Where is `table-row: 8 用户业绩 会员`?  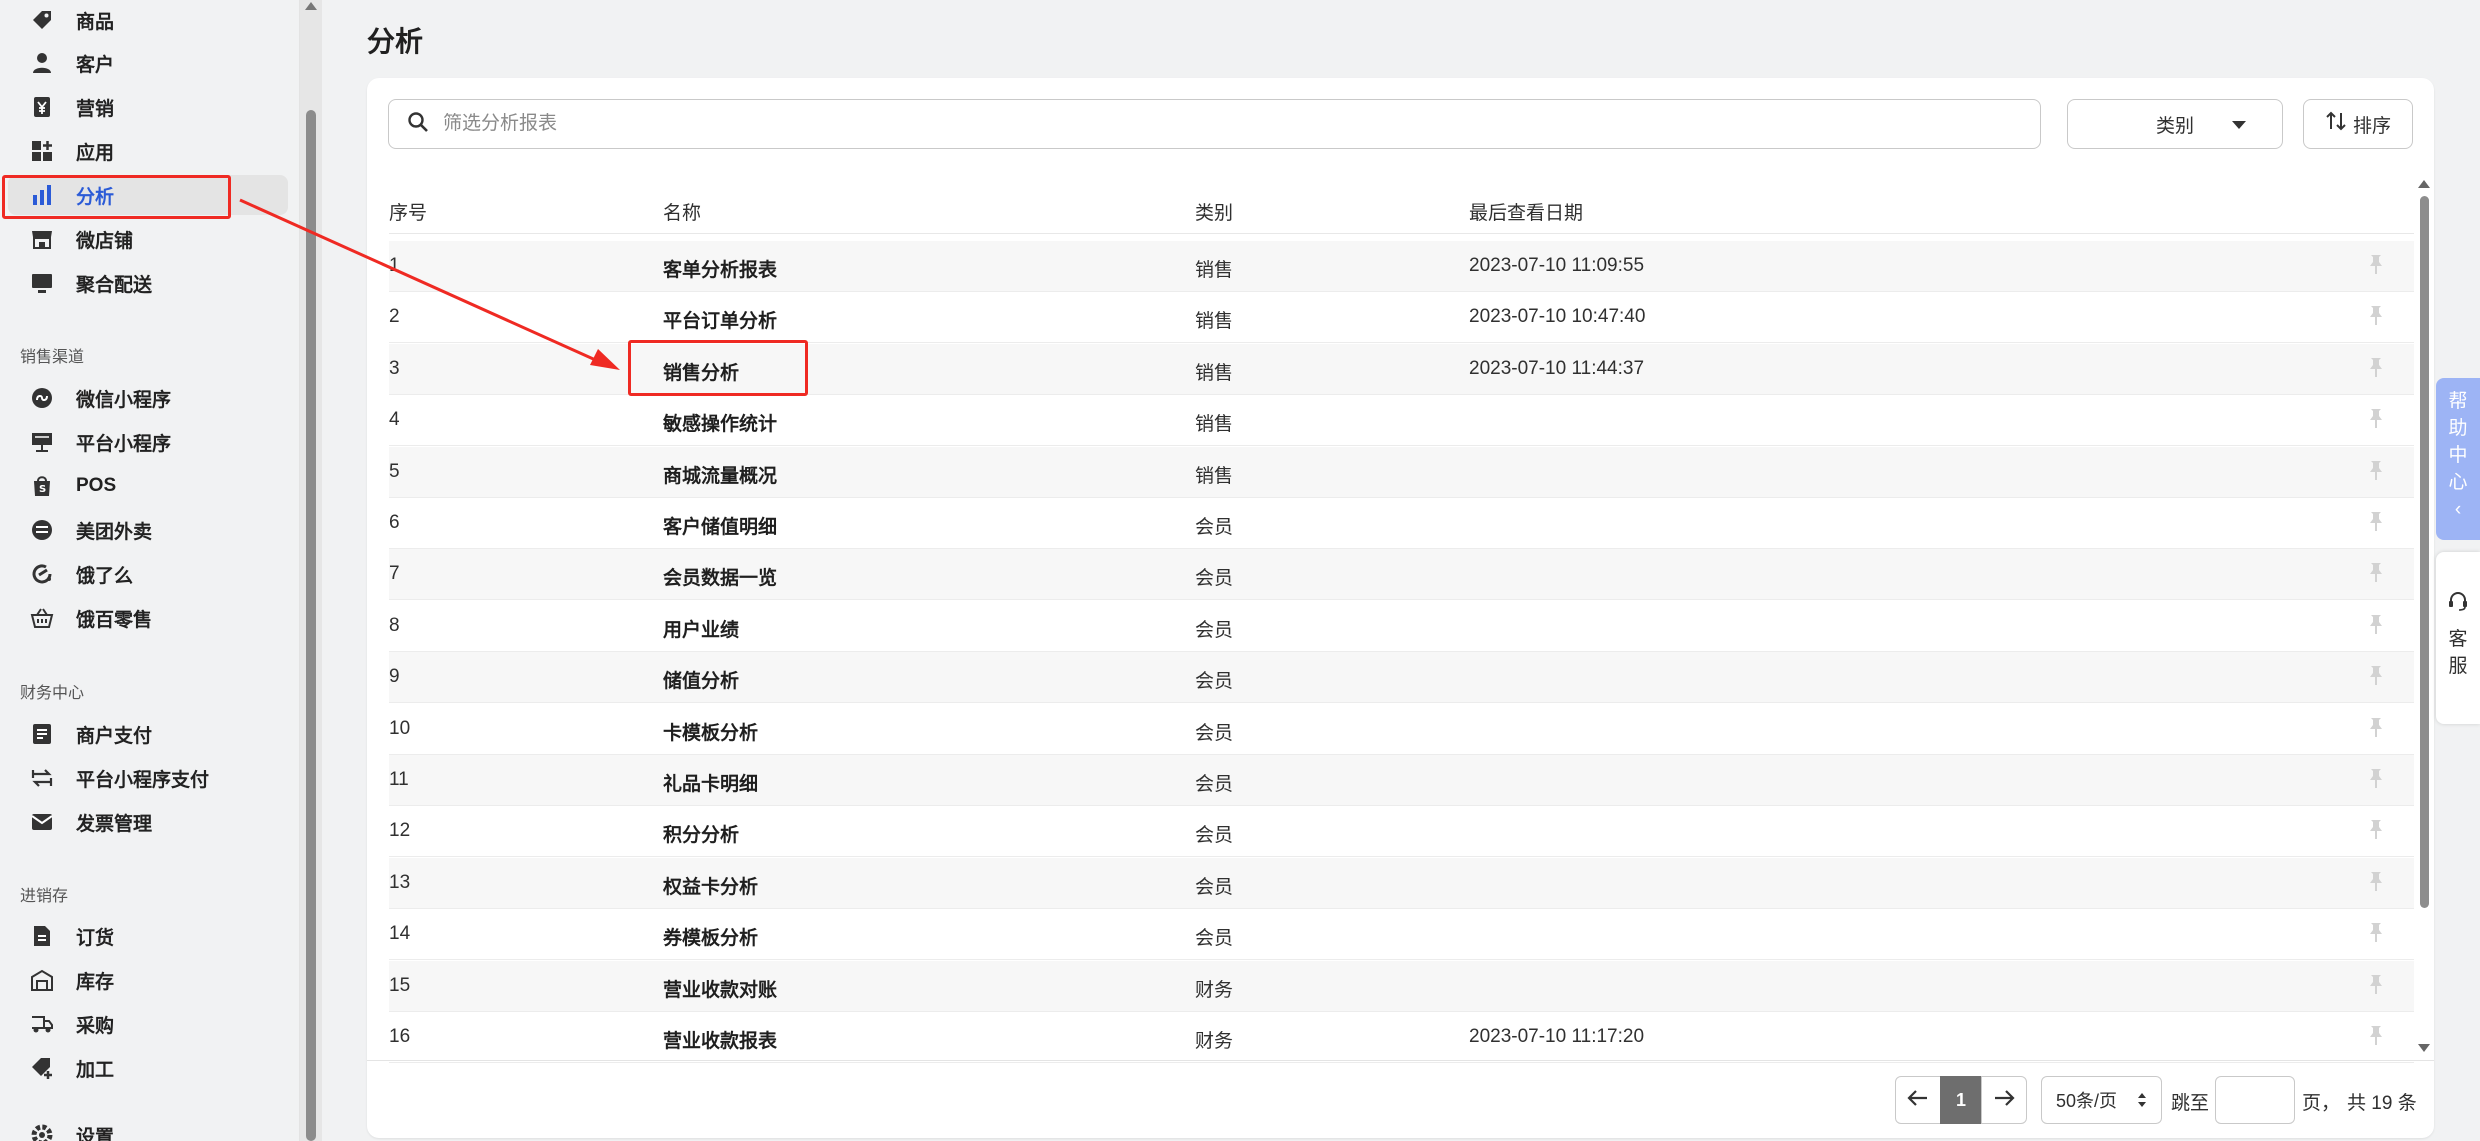 table-row: 8 用户业绩 会员 is located at coordinates (1401, 626).